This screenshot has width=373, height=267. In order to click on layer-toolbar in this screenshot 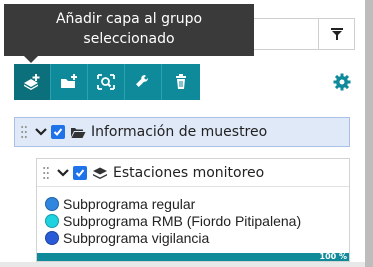, I will do `click(107, 82)`.